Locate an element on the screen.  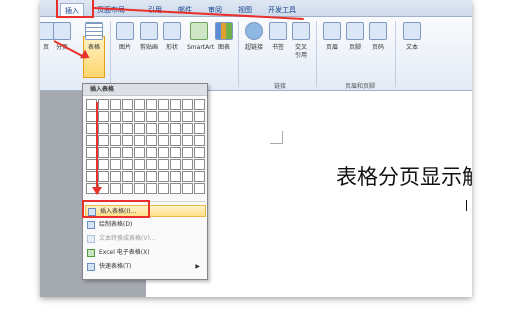
ribbon-button-chart: 图表 is located at coordinates (224, 37).